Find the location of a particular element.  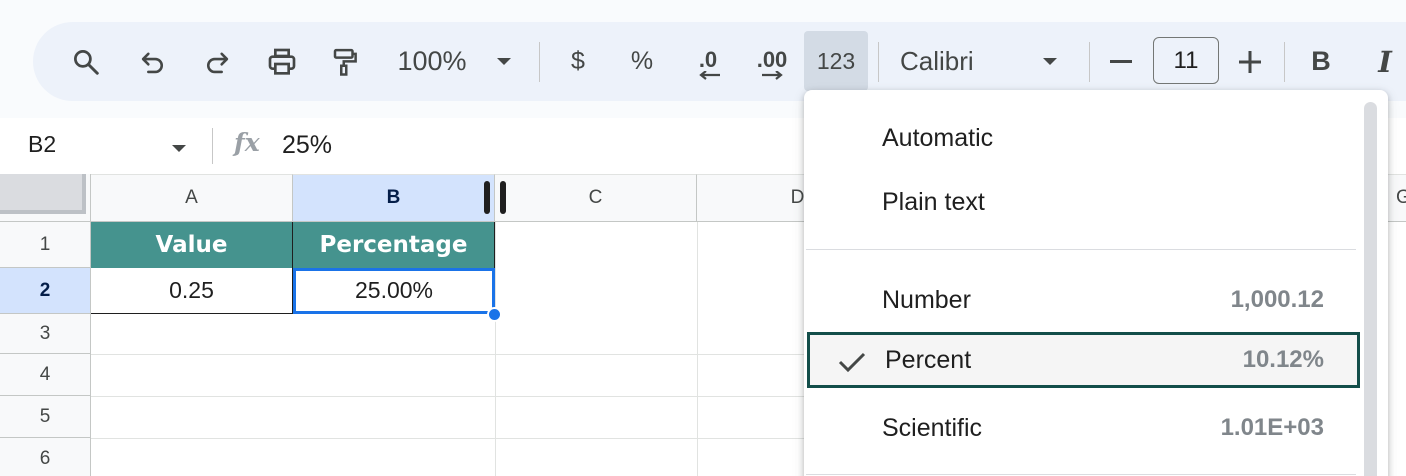

zoom-dropdown-icon is located at coordinates (504, 61).